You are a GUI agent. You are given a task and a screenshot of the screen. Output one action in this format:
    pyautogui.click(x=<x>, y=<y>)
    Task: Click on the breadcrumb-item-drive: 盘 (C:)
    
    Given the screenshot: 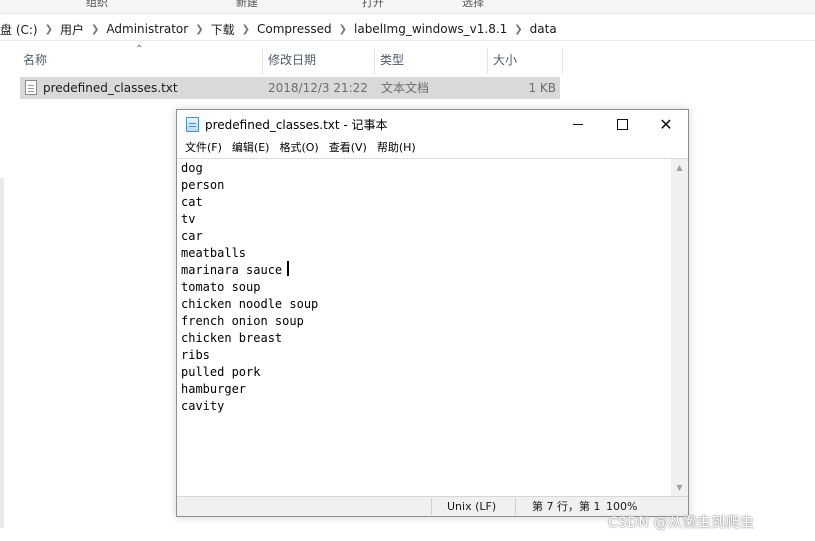 What is the action you would take?
    pyautogui.click(x=21, y=29)
    